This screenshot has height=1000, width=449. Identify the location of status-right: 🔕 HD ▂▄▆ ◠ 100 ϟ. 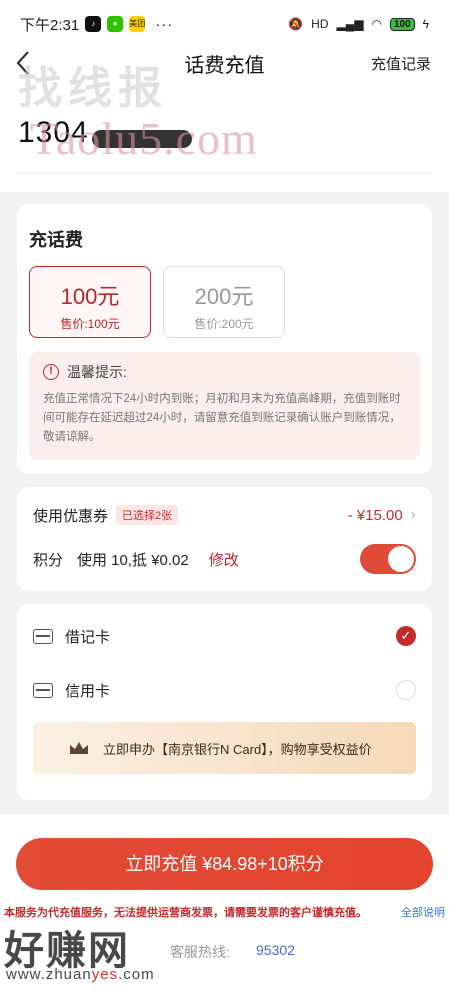
(358, 24).